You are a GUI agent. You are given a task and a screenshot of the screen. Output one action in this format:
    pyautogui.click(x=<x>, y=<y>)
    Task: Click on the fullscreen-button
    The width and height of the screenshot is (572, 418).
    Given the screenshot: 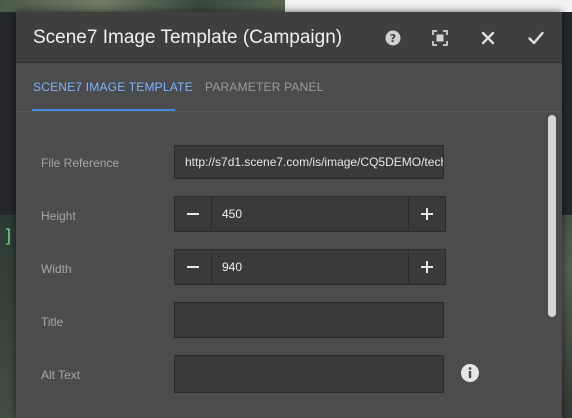 What is the action you would take?
    pyautogui.click(x=440, y=38)
    